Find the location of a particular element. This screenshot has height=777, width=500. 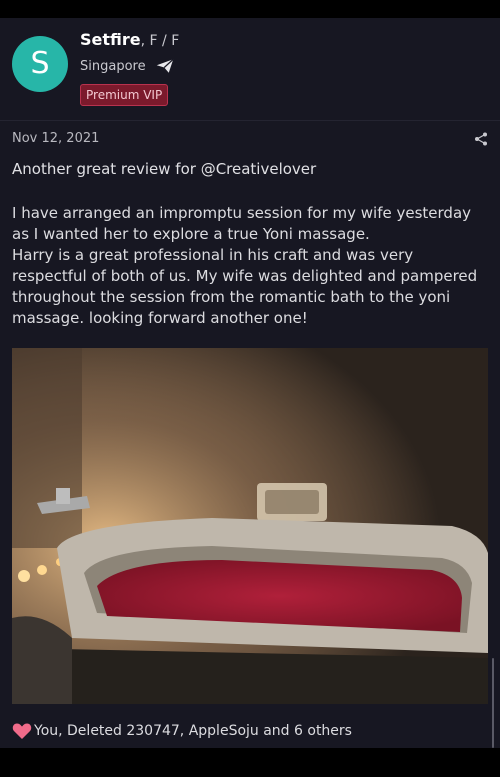

status-bar is located at coordinates (250, 9).